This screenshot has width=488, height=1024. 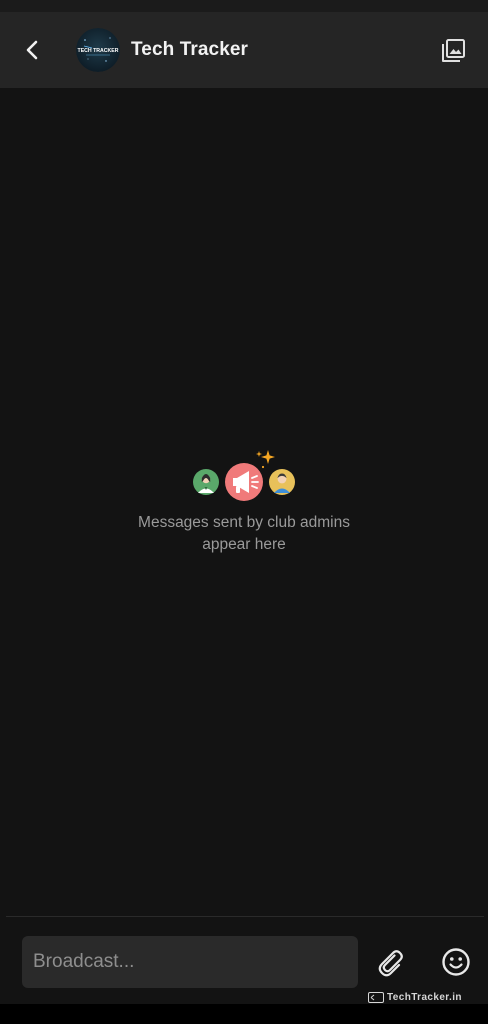 I want to click on broadcast-input, so click(x=195, y=962).